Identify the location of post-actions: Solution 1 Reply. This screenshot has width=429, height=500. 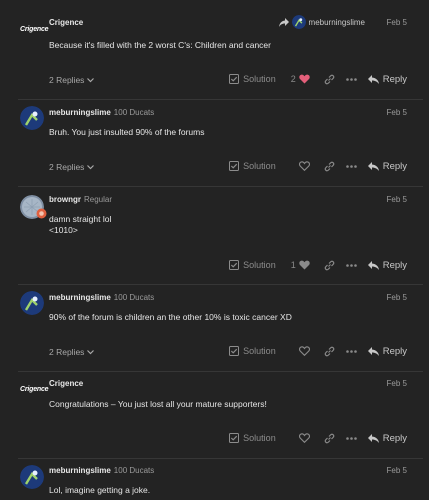
(318, 265).